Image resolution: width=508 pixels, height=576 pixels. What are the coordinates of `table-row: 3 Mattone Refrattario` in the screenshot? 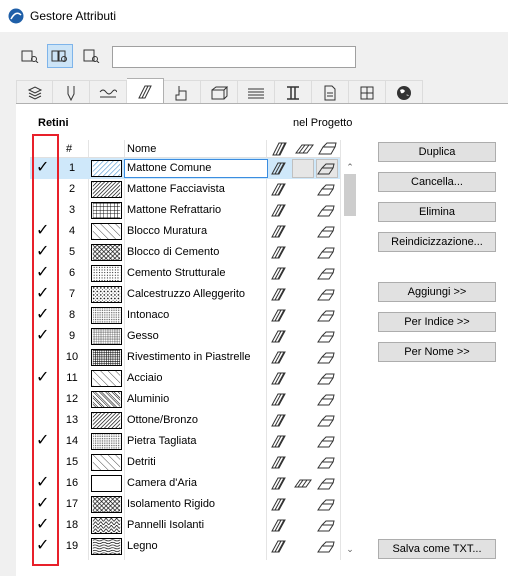 It's located at (185, 210).